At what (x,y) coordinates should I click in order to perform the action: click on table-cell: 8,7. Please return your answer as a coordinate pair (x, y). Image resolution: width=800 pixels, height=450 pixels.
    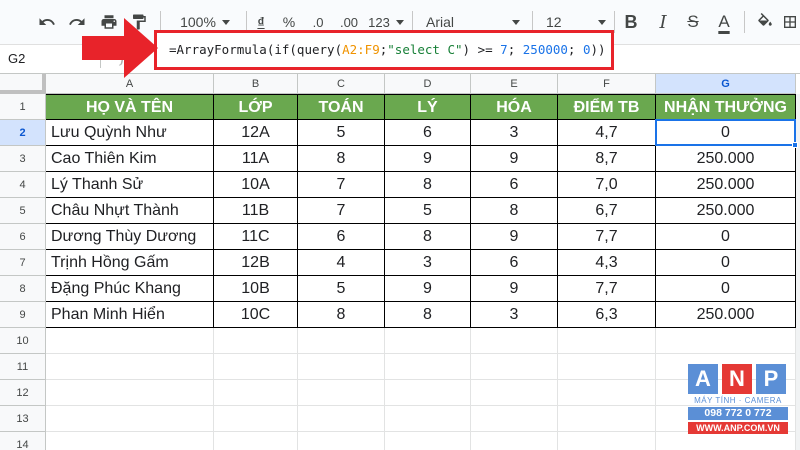
    Looking at the image, I should click on (607, 159).